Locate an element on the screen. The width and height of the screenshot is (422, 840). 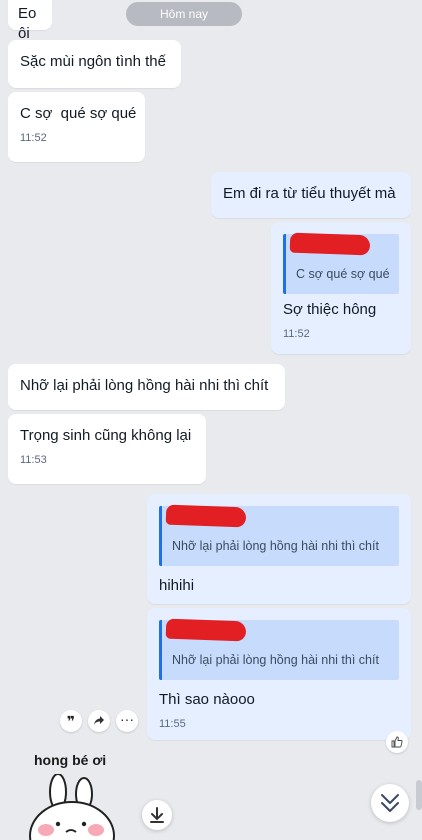
message-bubble-incoming: Eo ôi is located at coordinates (30, 21).